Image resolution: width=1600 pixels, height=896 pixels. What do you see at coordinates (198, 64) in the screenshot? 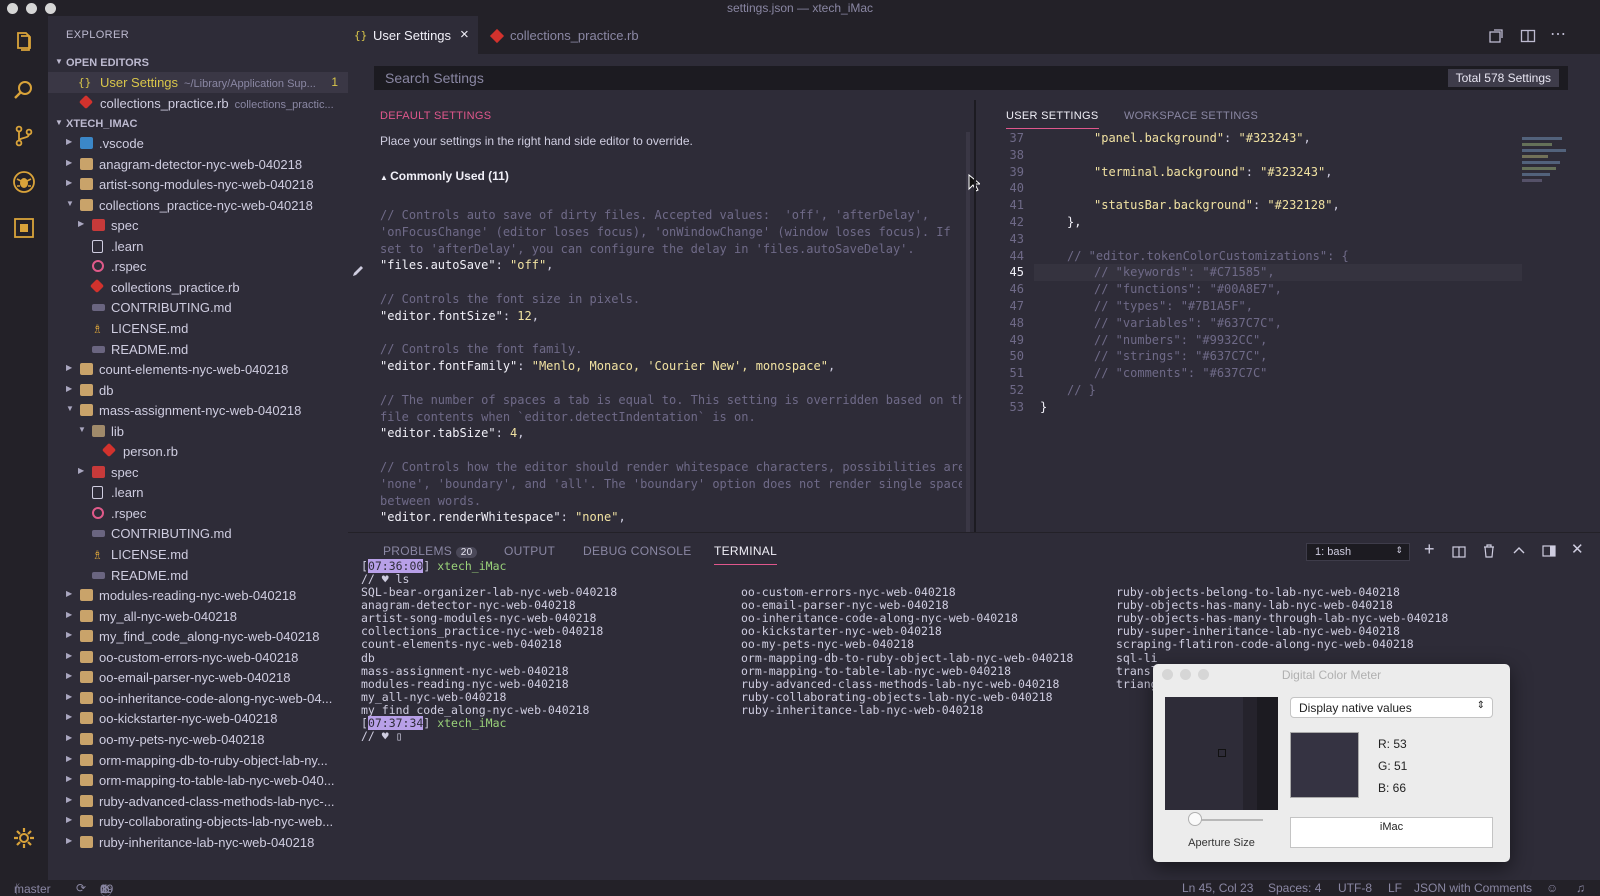
I see `open-editors-section: ▼ OPEN EDITORS` at bounding box center [198, 64].